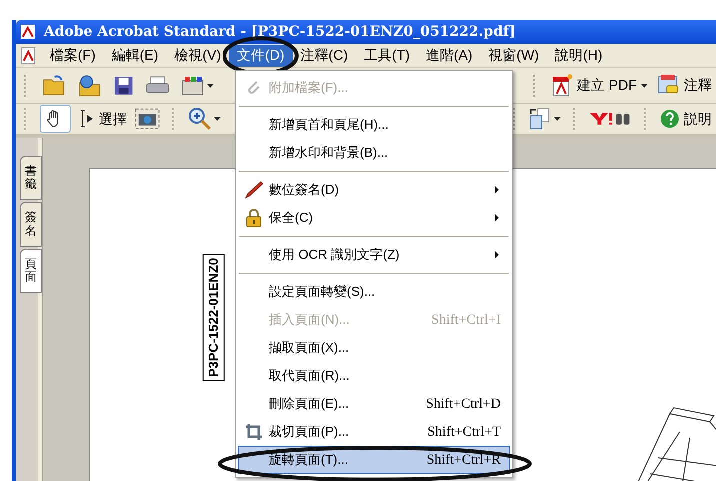 The width and height of the screenshot is (716, 481). Describe the element at coordinates (291, 218) in the screenshot. I see `menu-item-label: 保全(C)` at that location.